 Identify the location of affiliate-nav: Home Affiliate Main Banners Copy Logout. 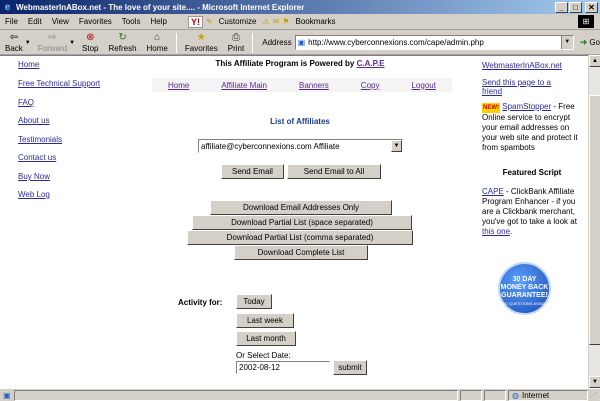
(302, 85).